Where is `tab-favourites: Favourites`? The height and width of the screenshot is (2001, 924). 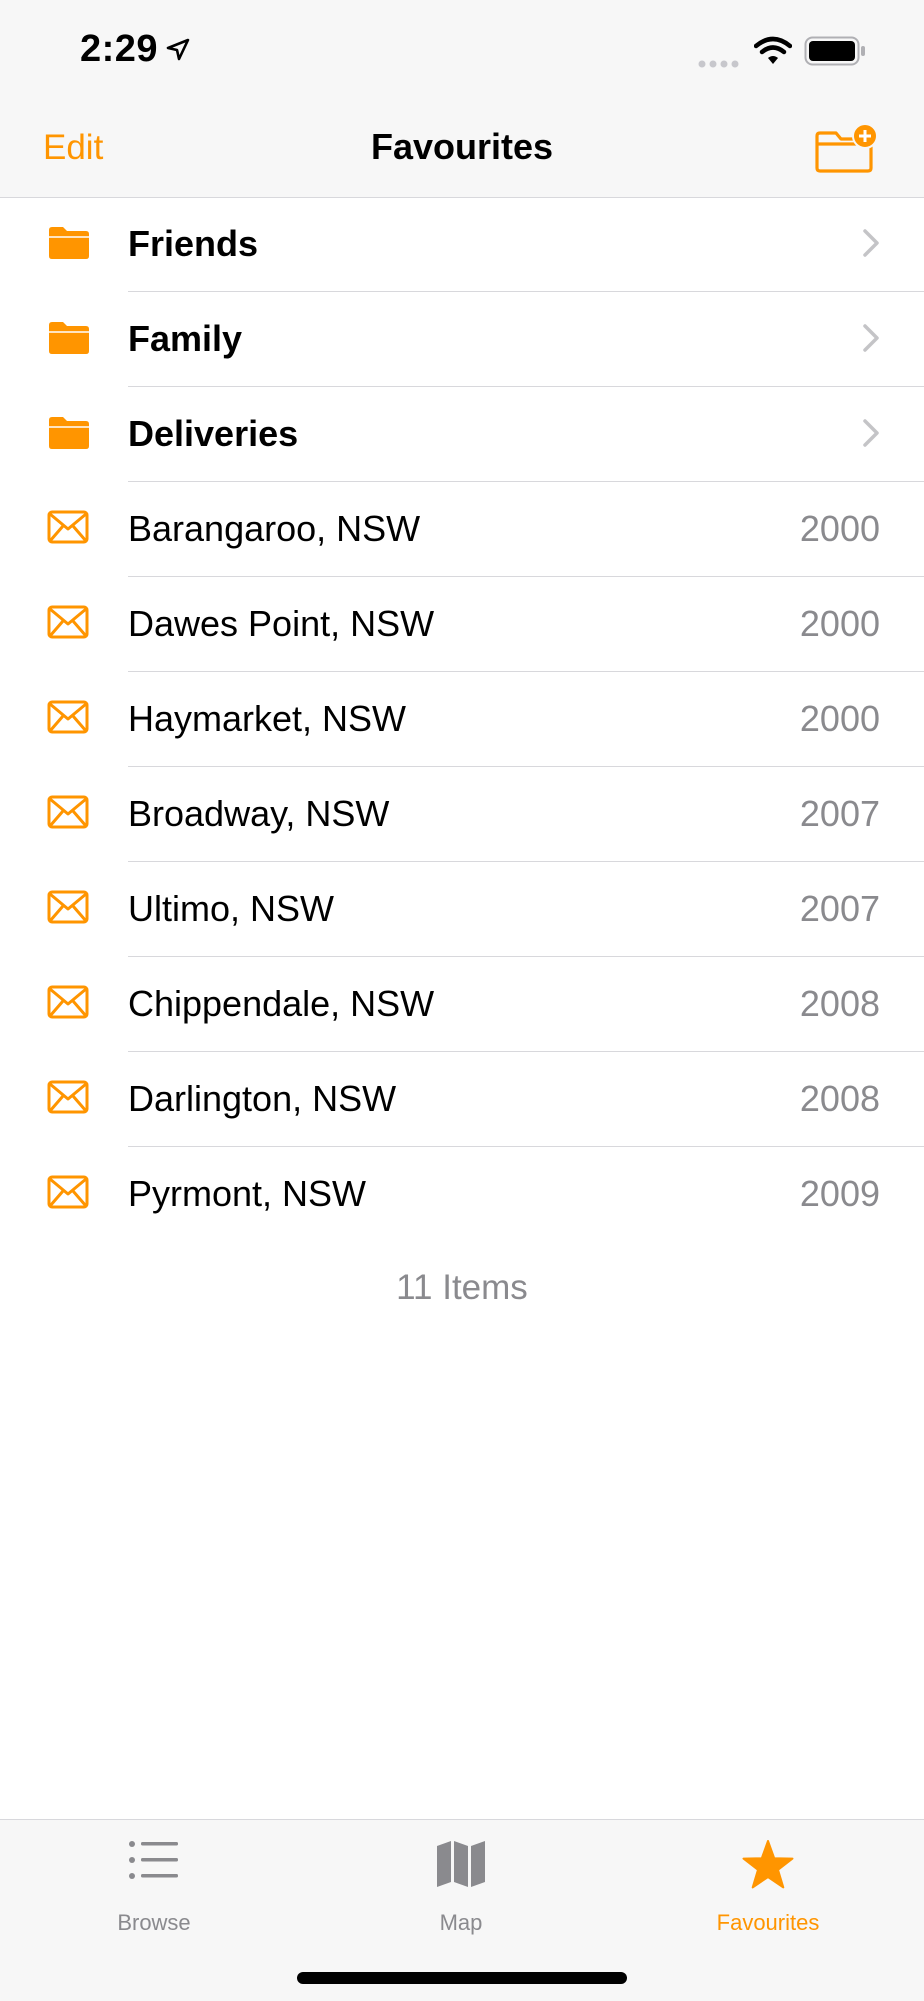
tab-favourites: Favourites is located at coordinates (768, 1880).